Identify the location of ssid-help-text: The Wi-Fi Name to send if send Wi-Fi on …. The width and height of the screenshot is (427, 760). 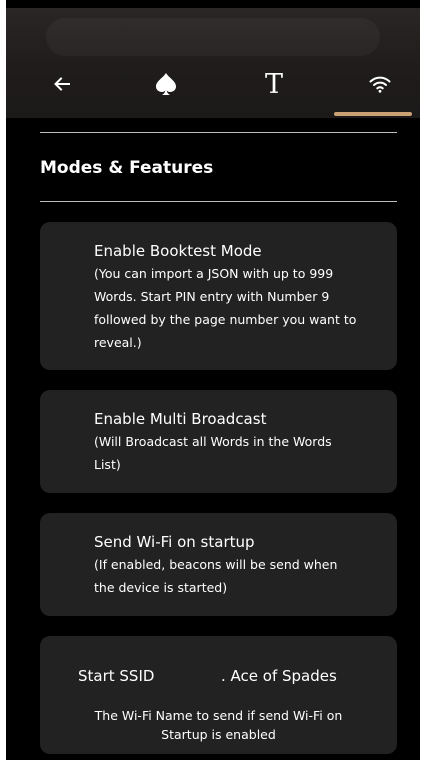
(218, 725).